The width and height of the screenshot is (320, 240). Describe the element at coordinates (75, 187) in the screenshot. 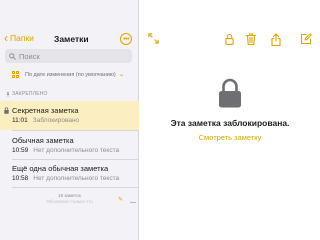

I see `row-divider` at that location.